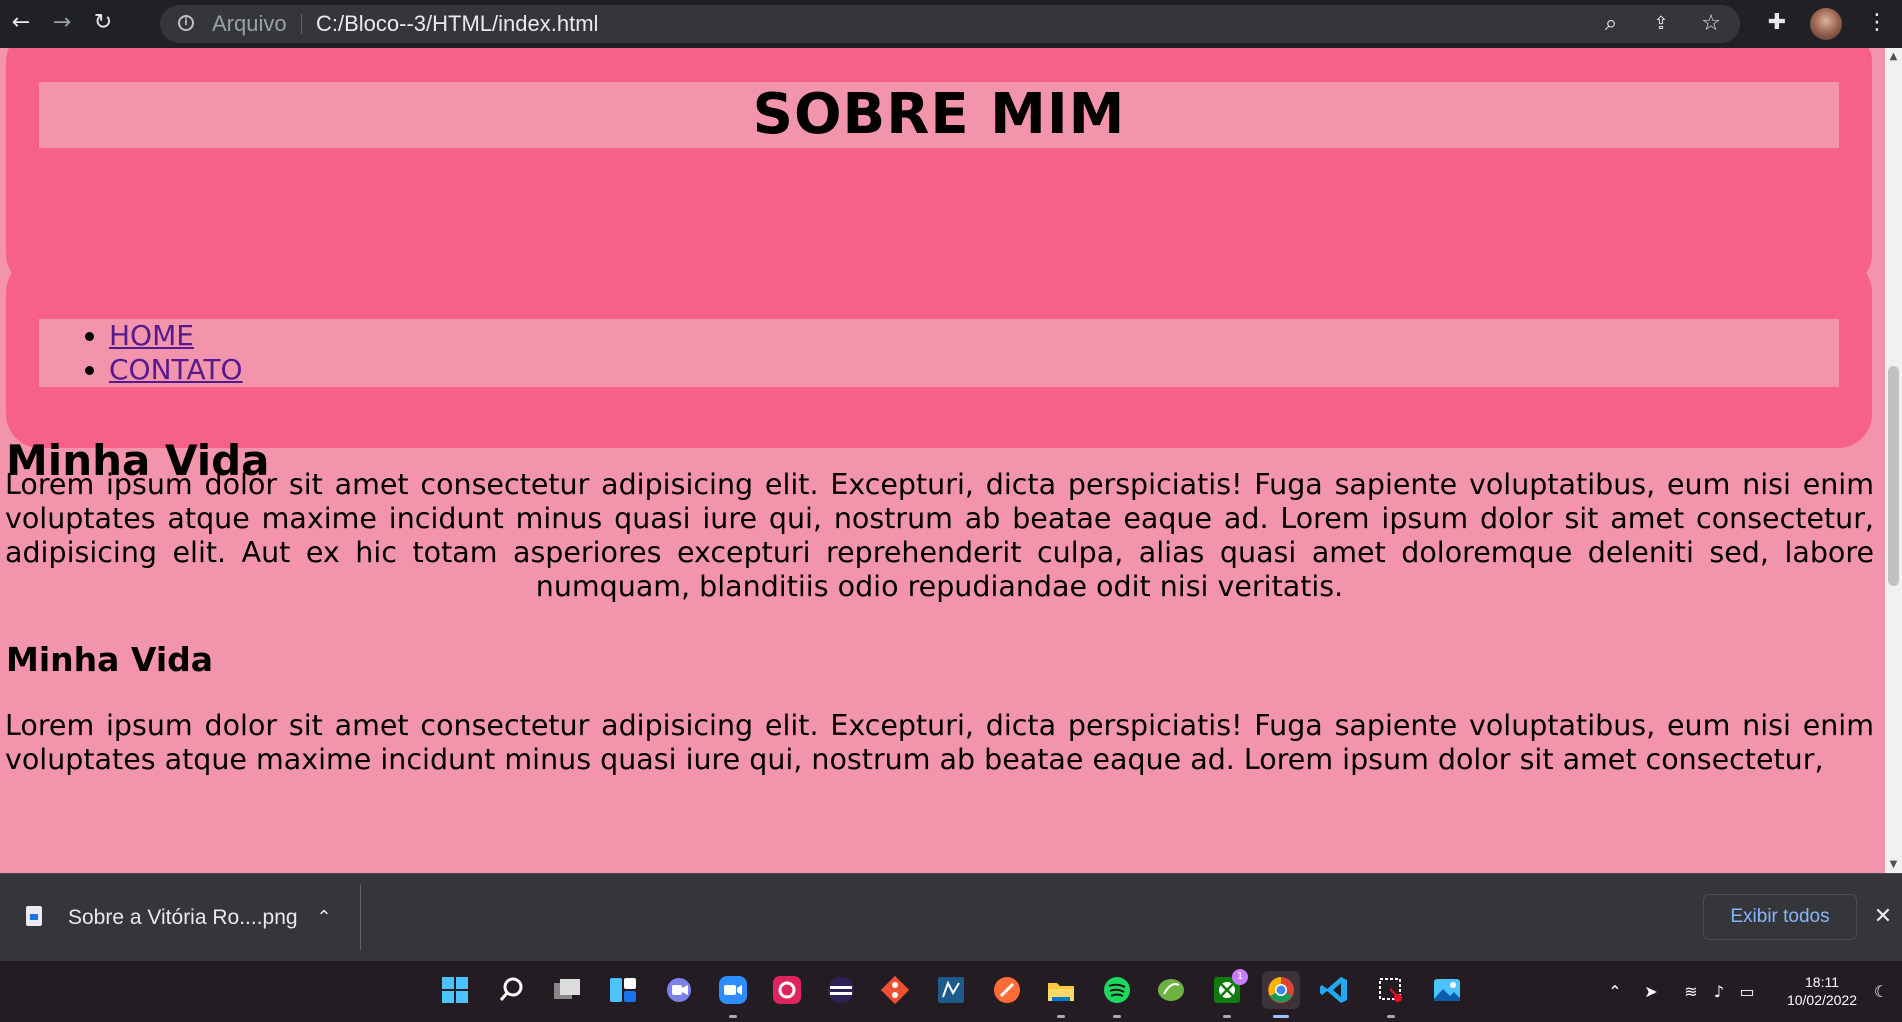 This screenshot has height=1022, width=1902. What do you see at coordinates (841, 990) in the screenshot?
I see `eclipse-icon` at bounding box center [841, 990].